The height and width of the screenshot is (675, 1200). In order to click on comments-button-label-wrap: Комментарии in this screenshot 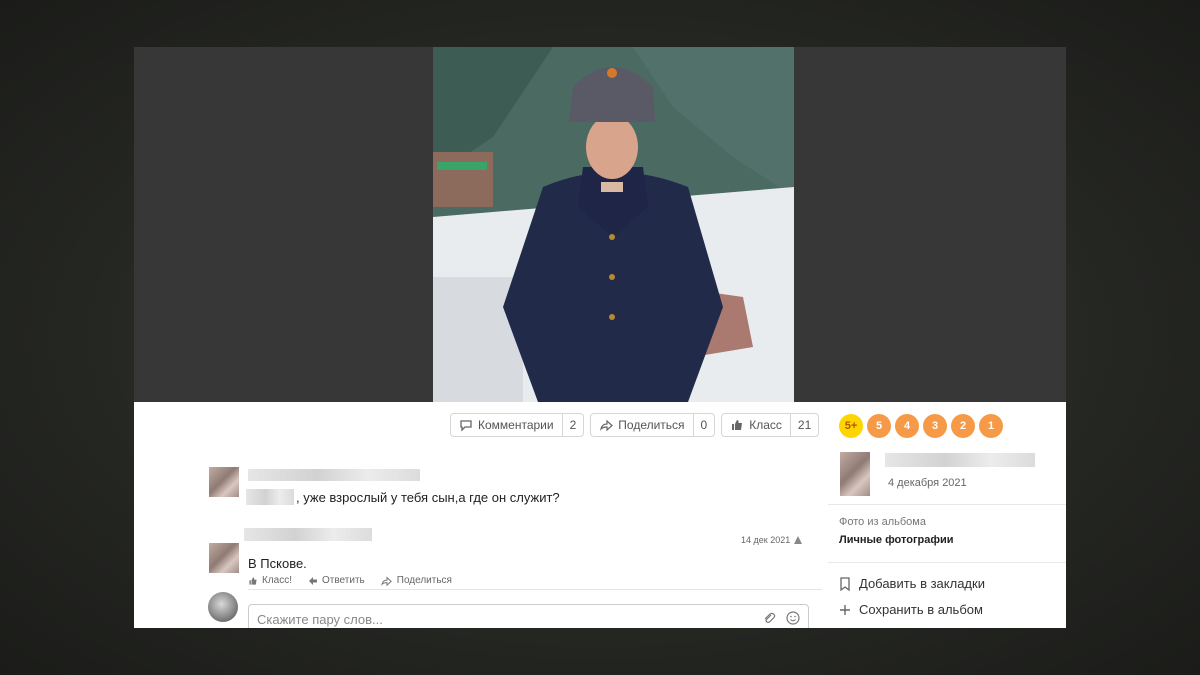, I will do `click(506, 425)`.